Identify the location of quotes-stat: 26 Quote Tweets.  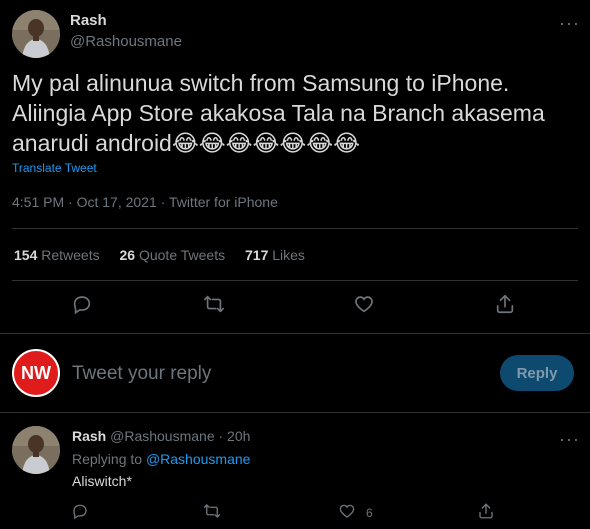
(173, 255).